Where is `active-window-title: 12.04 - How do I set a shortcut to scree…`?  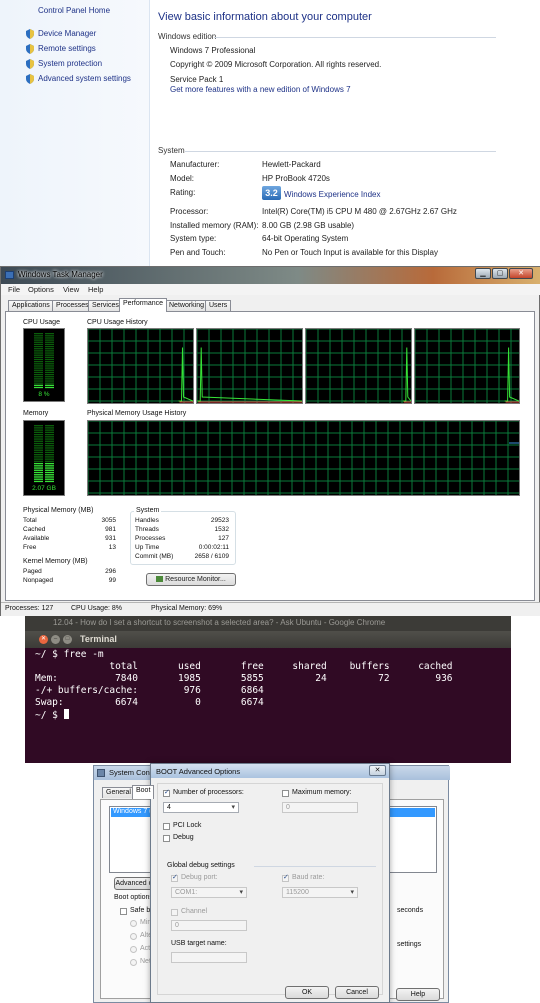
active-window-title: 12.04 - How do I set a shortcut to scree… is located at coordinates (219, 622).